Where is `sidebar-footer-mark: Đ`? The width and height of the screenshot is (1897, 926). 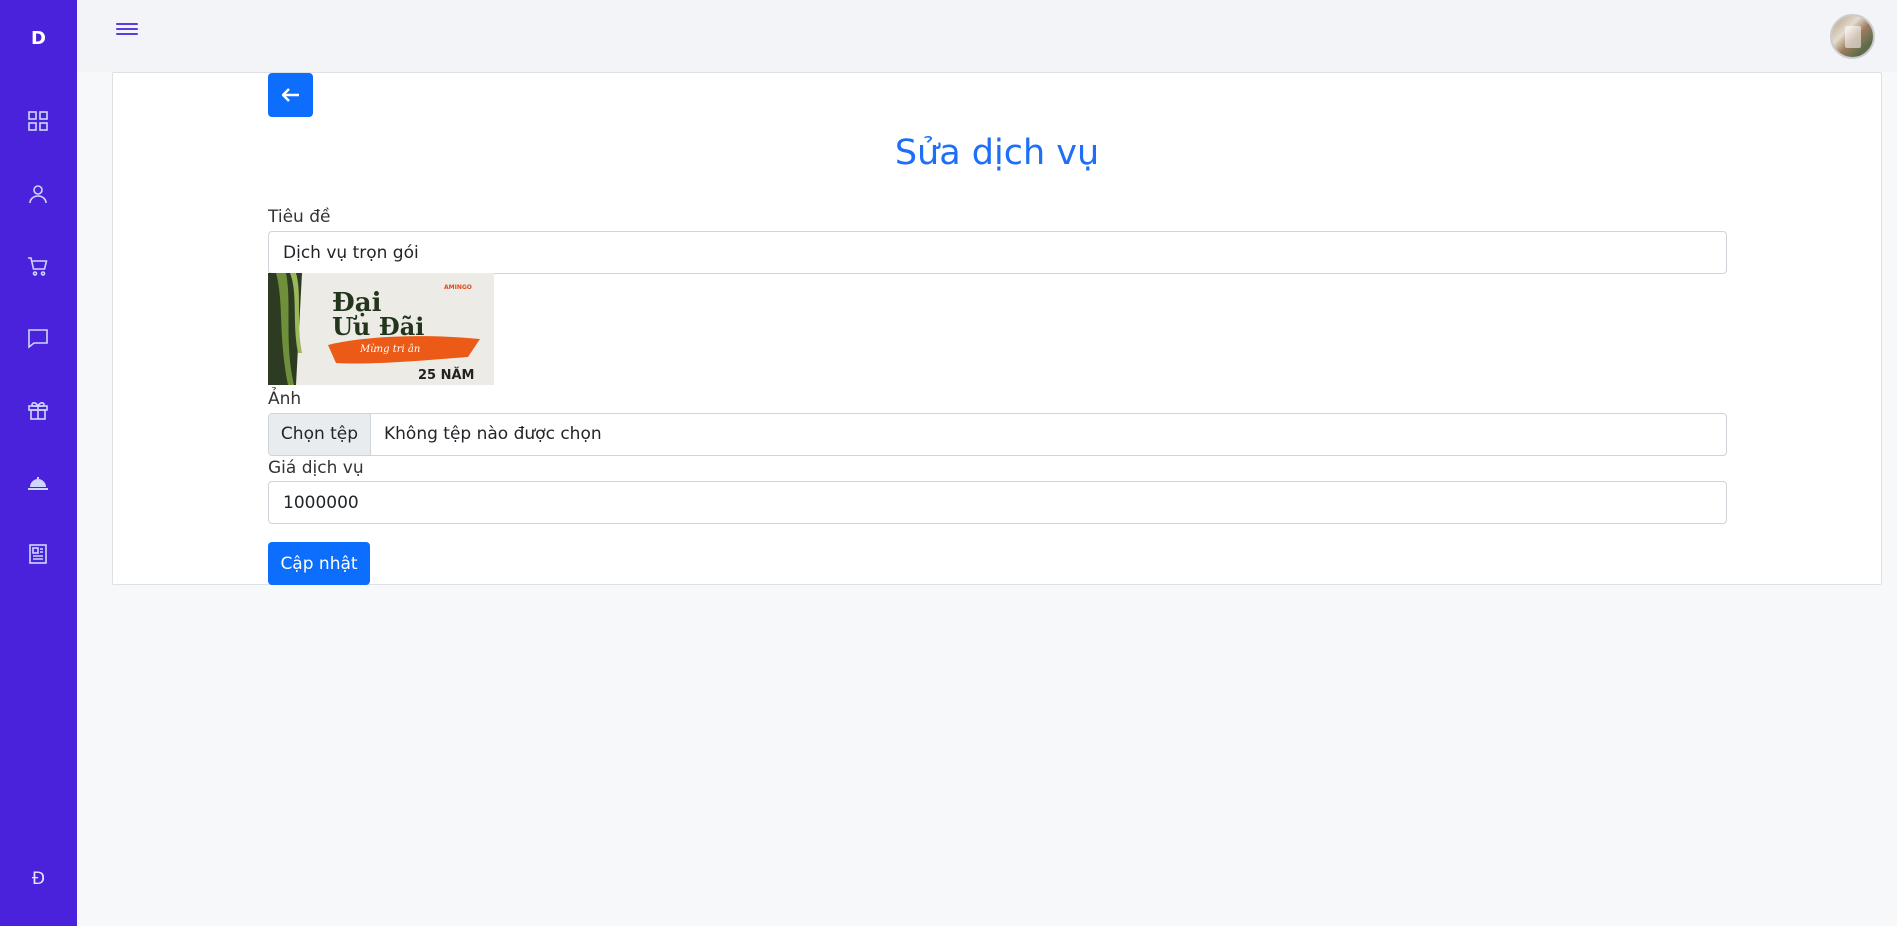 sidebar-footer-mark: Đ is located at coordinates (38, 879).